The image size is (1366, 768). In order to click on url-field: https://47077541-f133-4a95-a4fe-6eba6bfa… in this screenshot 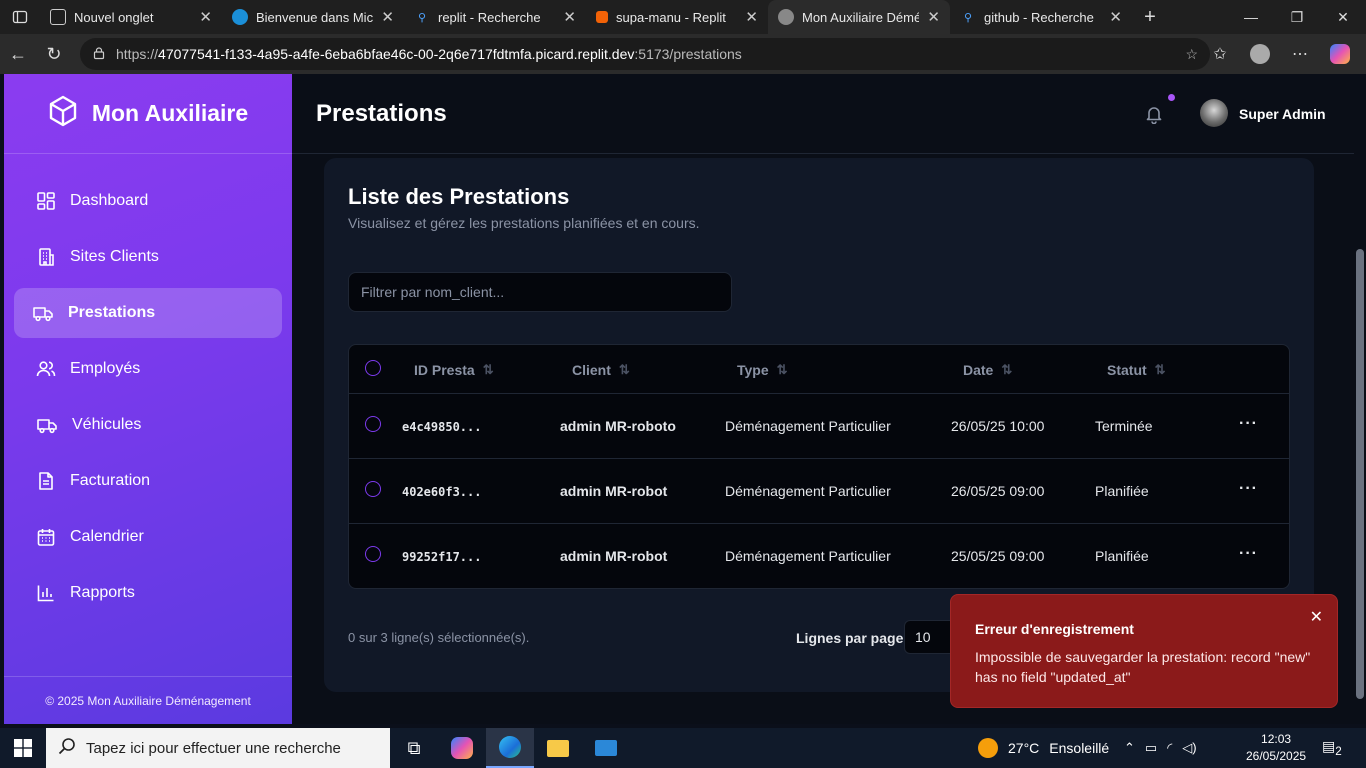, I will do `click(645, 54)`.